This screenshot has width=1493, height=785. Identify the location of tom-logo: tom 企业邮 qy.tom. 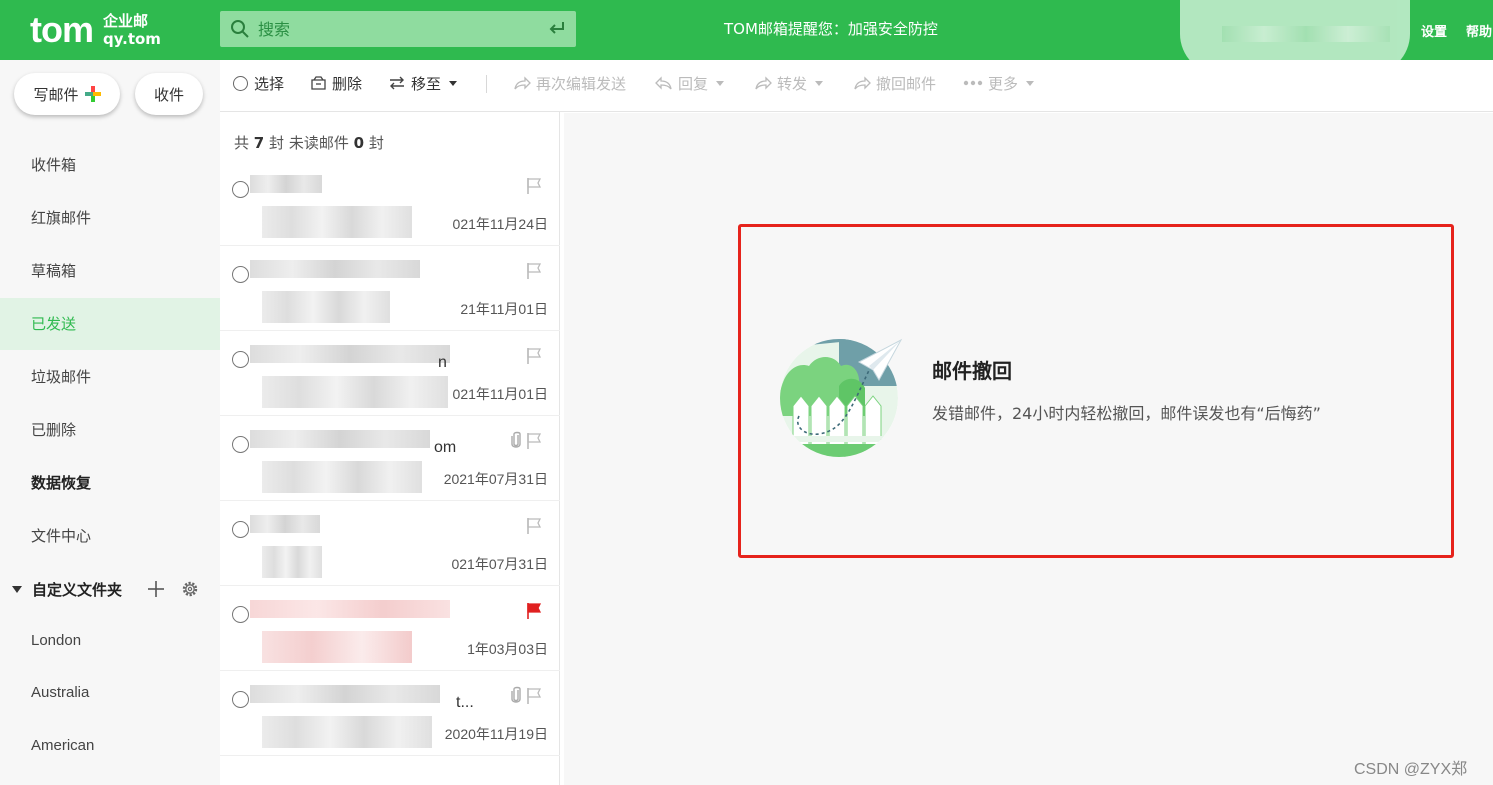
(95, 30).